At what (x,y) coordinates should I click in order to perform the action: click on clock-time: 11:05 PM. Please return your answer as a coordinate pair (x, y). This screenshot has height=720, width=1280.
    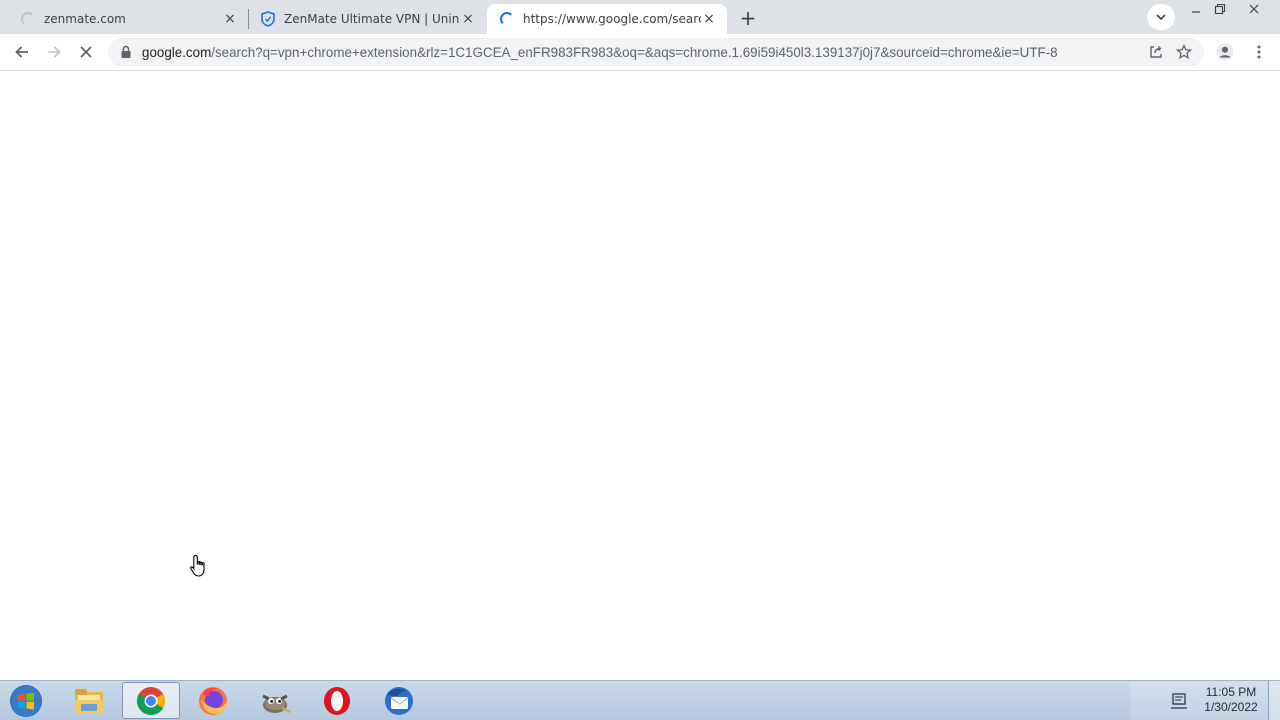
    Looking at the image, I should click on (1231, 692).